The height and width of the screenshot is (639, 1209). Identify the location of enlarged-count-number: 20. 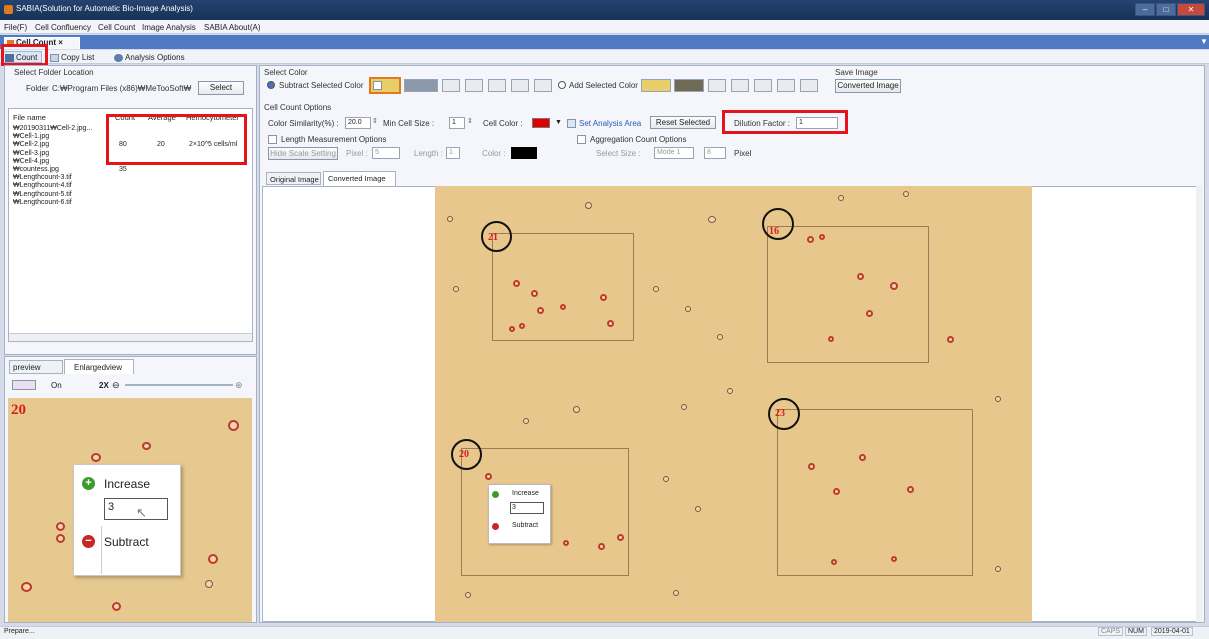
(18, 410).